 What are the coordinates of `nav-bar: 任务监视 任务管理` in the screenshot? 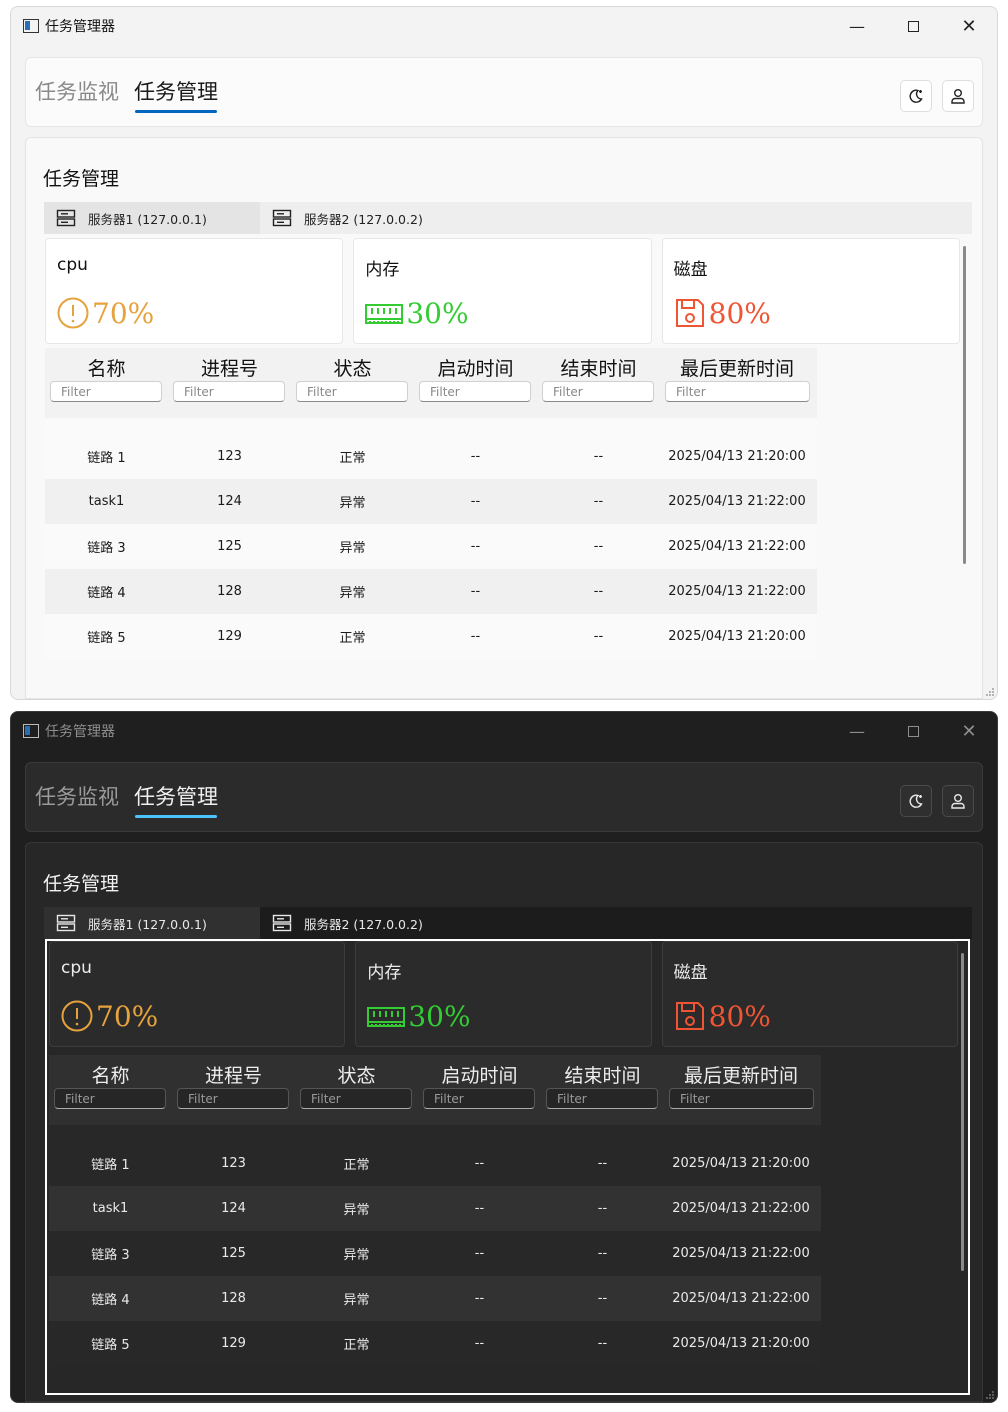 It's located at (504, 92).